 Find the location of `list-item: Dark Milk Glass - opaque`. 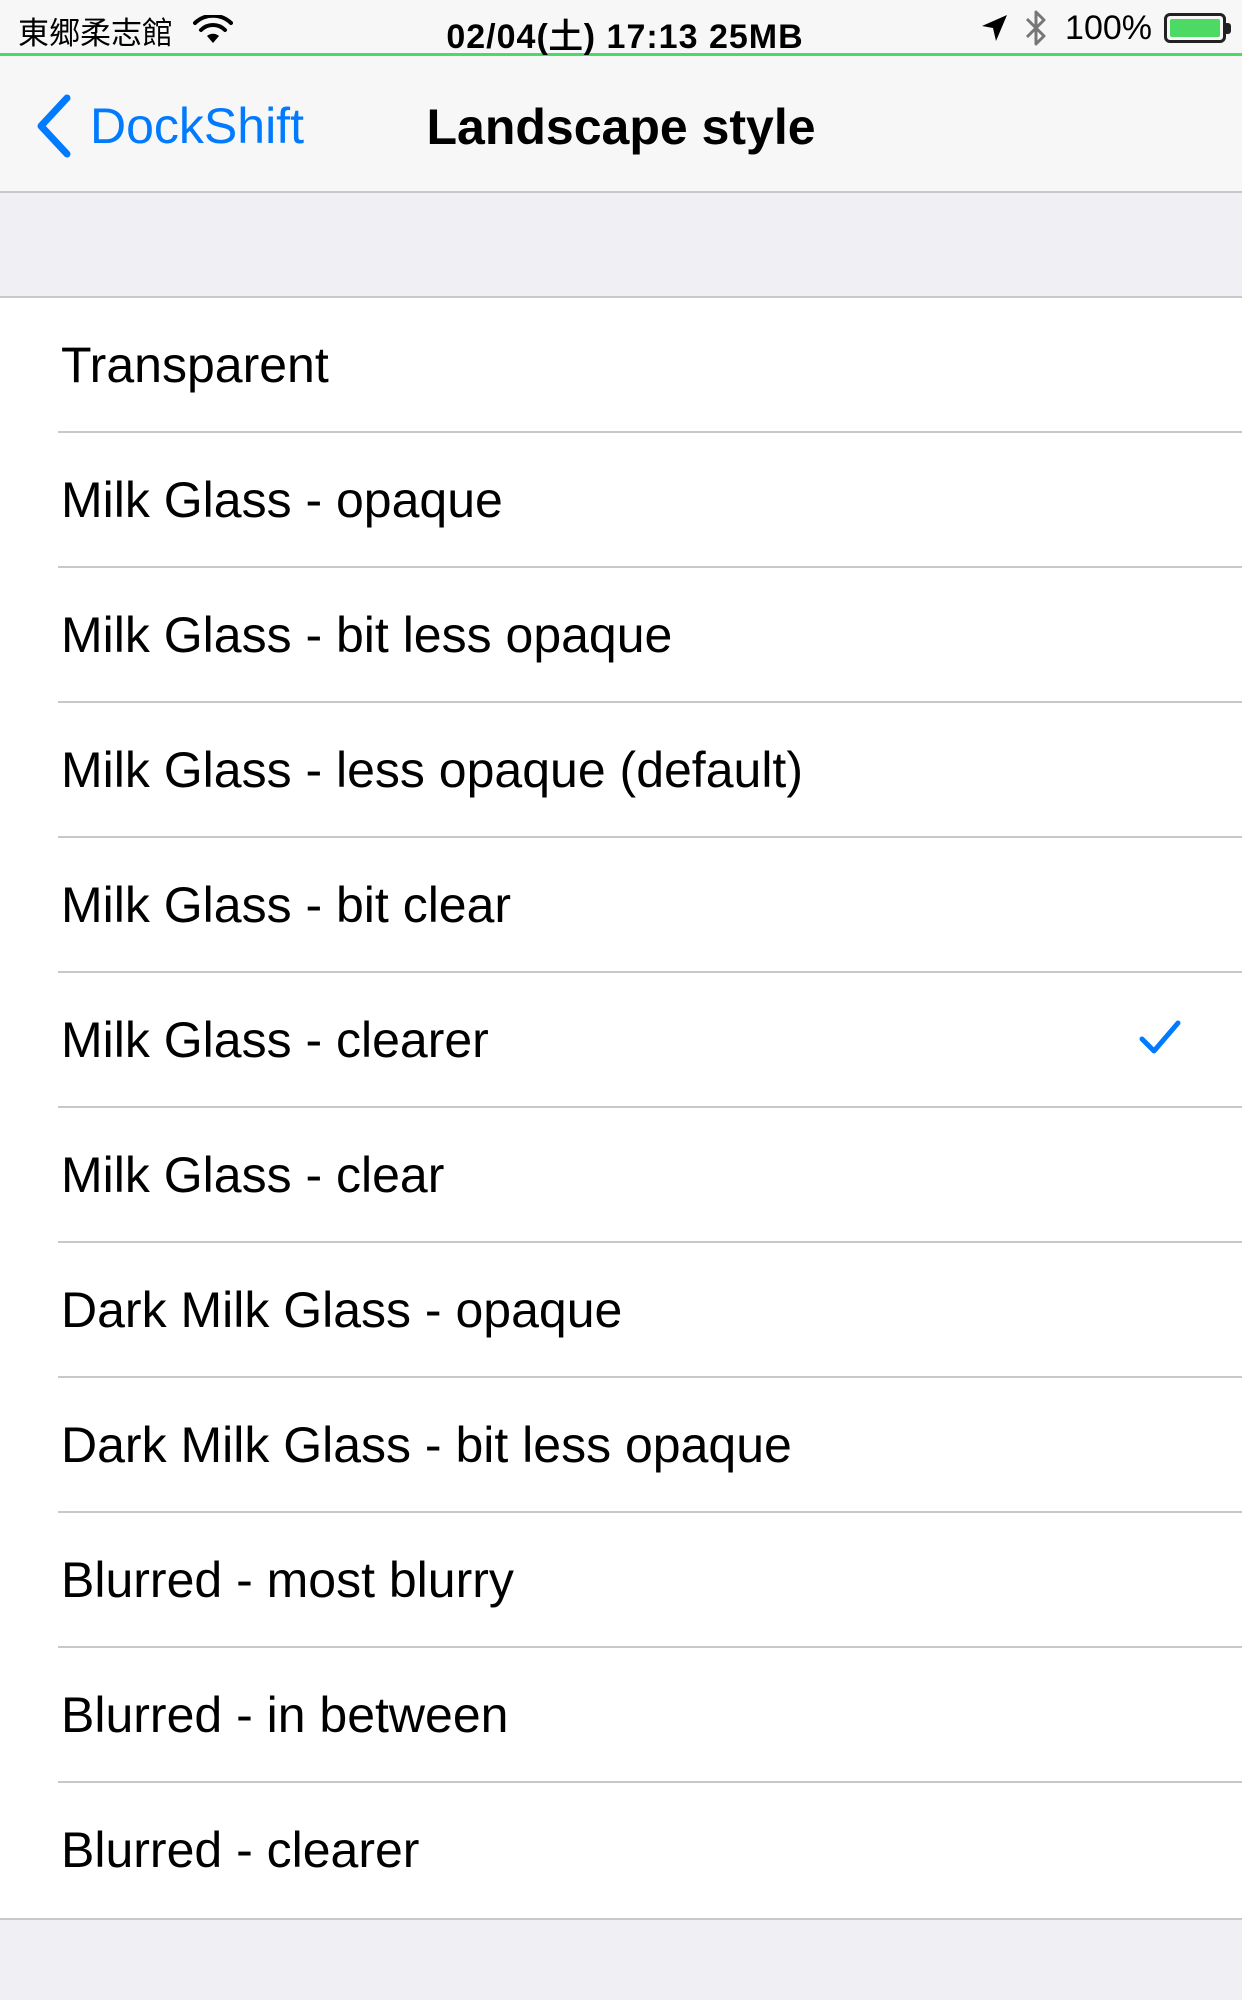

list-item: Dark Milk Glass - opaque is located at coordinates (621, 1310).